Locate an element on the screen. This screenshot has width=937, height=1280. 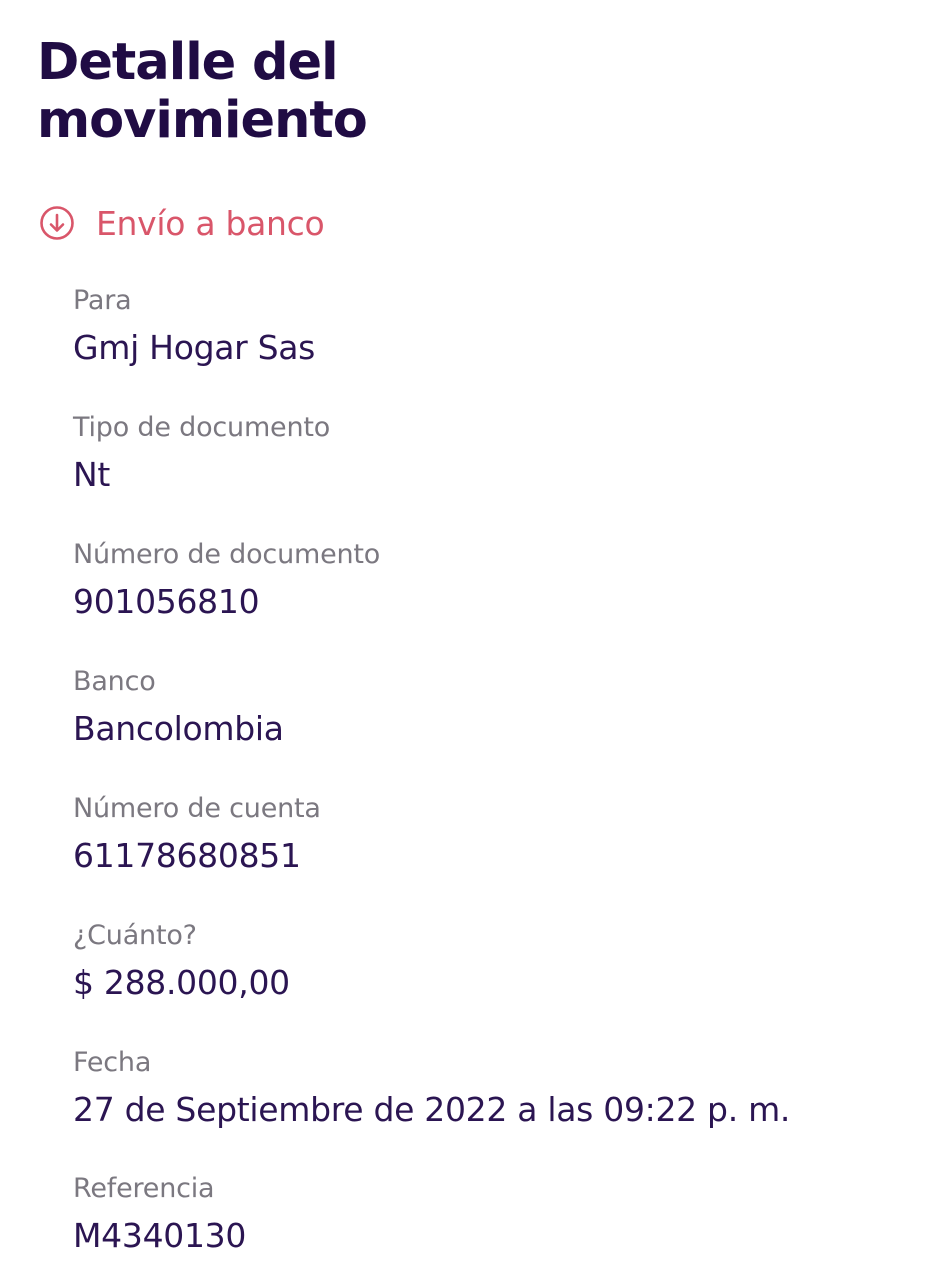
field-label: Fecha is located at coordinates (112, 1062).